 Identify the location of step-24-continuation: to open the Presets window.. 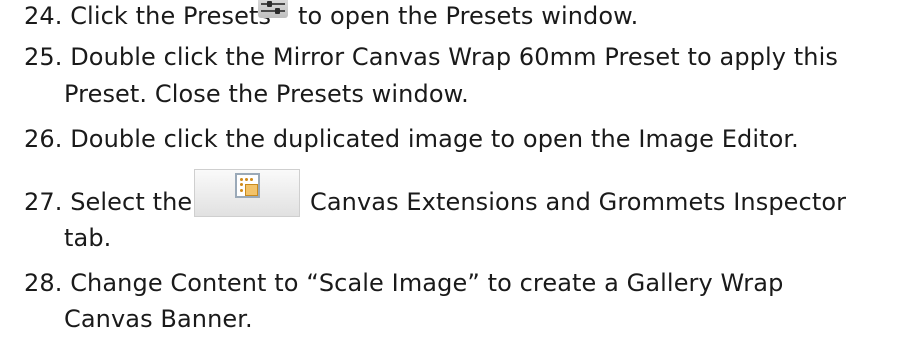
(468, 16).